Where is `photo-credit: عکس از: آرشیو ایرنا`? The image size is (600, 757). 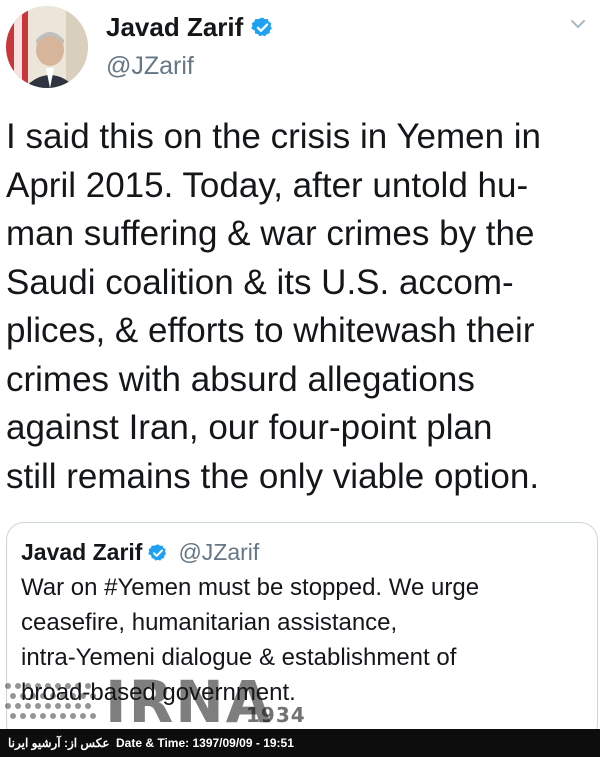 photo-credit: عکس از: آرشیو ایرنا is located at coordinates (59, 743).